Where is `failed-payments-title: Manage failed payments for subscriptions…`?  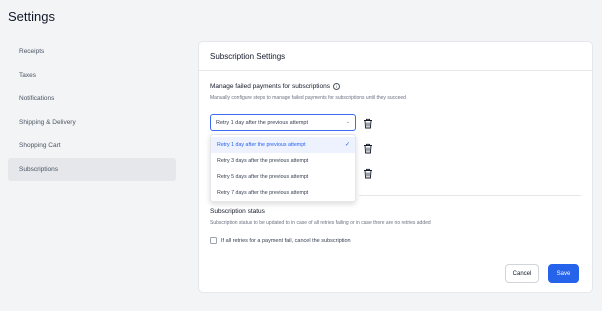 failed-payments-title: Manage failed payments for subscriptions… is located at coordinates (275, 86).